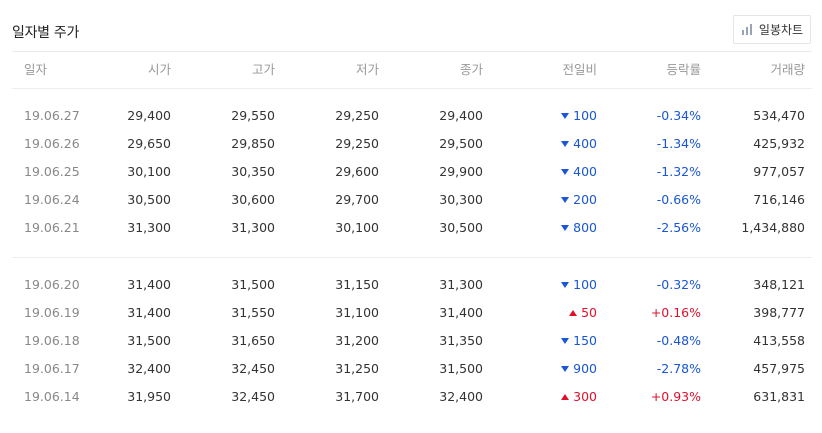 Image resolution: width=822 pixels, height=433 pixels. What do you see at coordinates (779, 199) in the screenshot?
I see `cell-volume: 716,146` at bounding box center [779, 199].